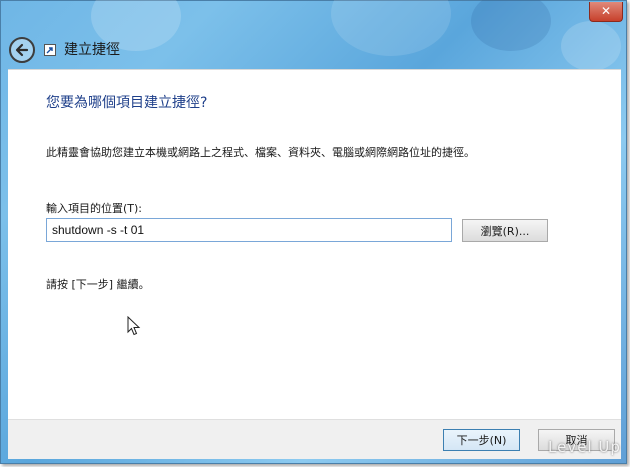  Describe the element at coordinates (134, 326) in the screenshot. I see `mouse-cursor-icon` at that location.